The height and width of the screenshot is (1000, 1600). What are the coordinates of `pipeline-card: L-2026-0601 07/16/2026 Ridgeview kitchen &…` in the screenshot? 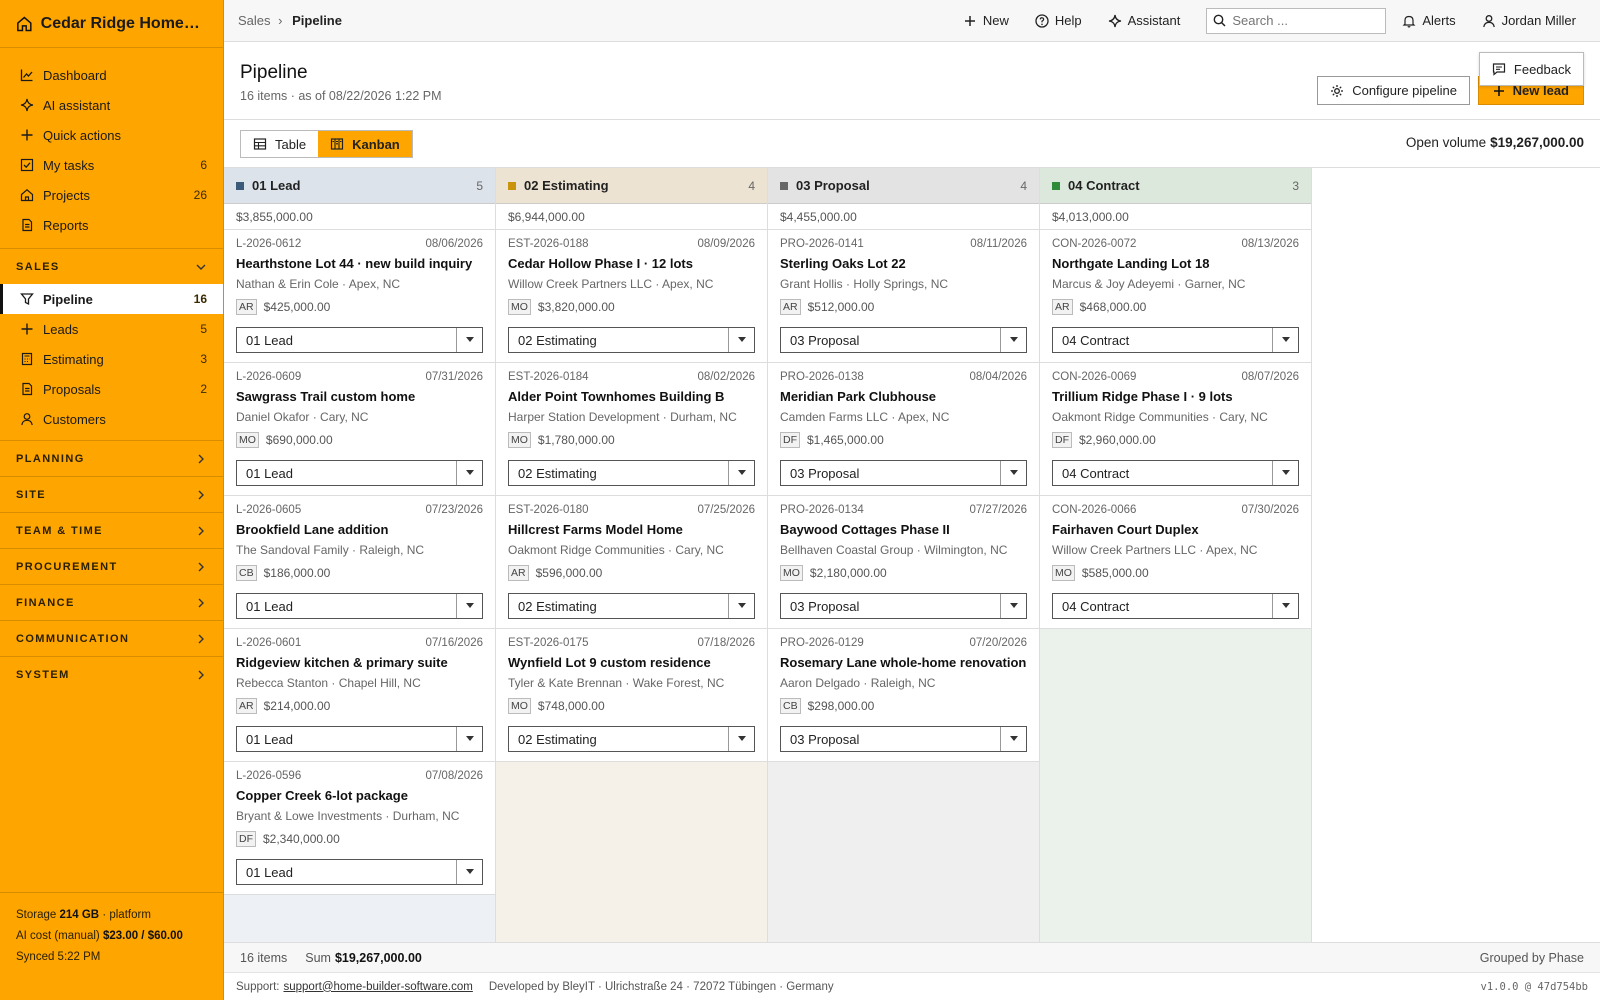 It's located at (359, 695).